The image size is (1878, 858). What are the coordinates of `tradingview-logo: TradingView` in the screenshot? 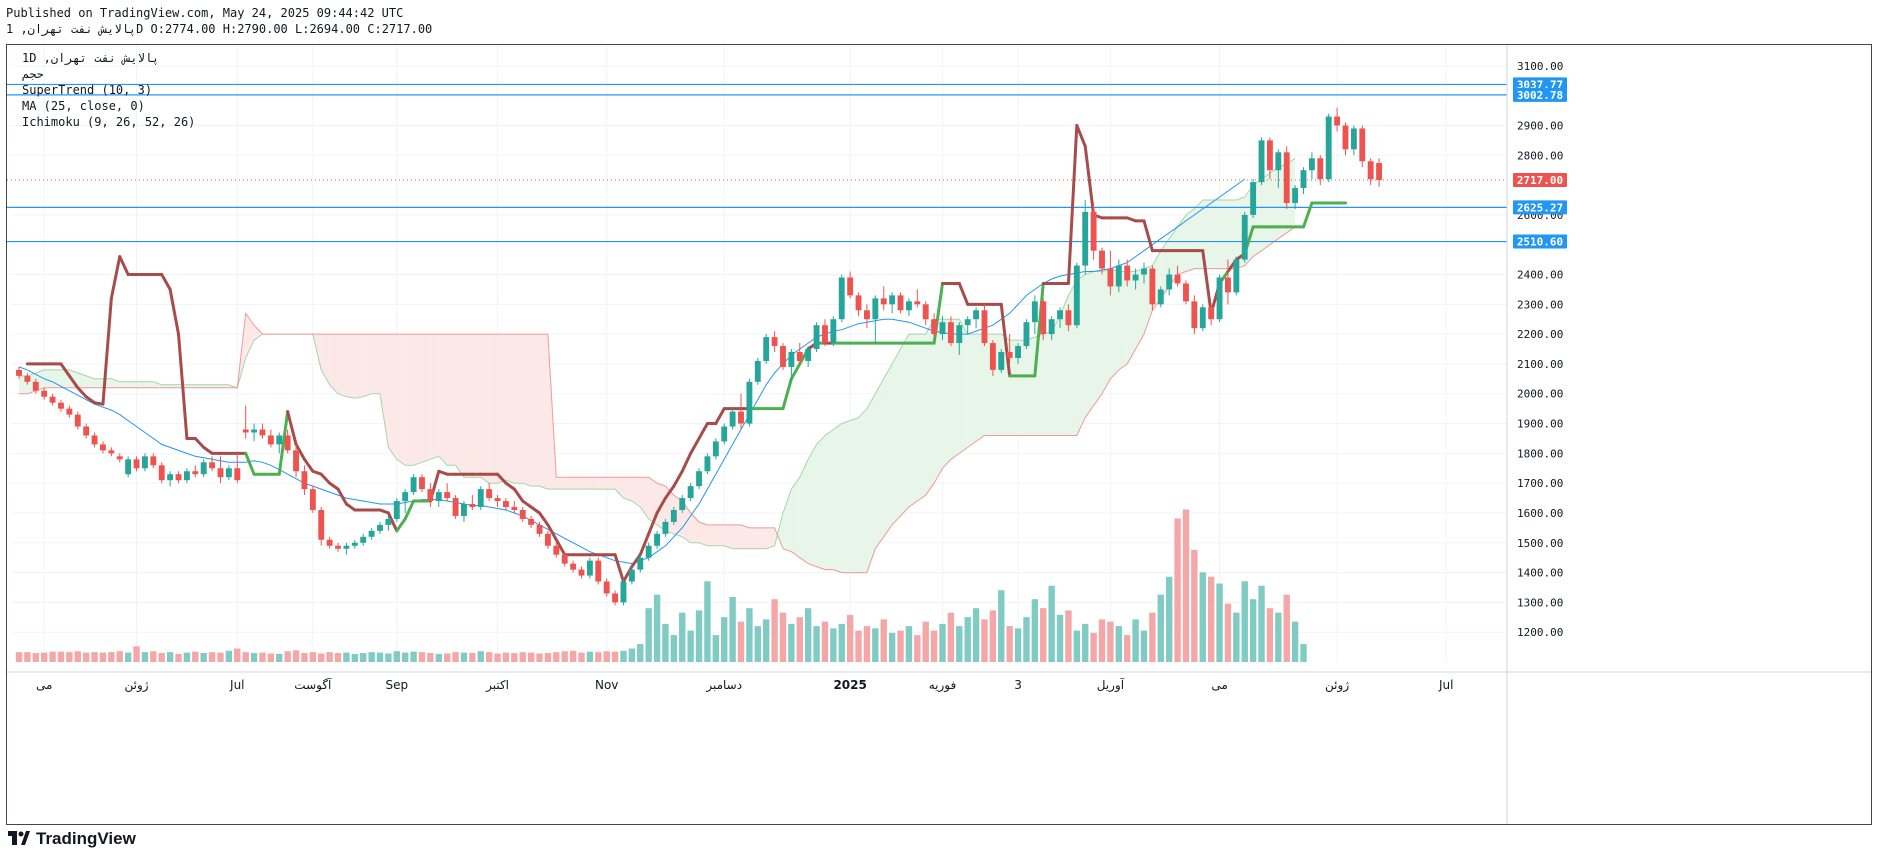 It's located at (72, 839).